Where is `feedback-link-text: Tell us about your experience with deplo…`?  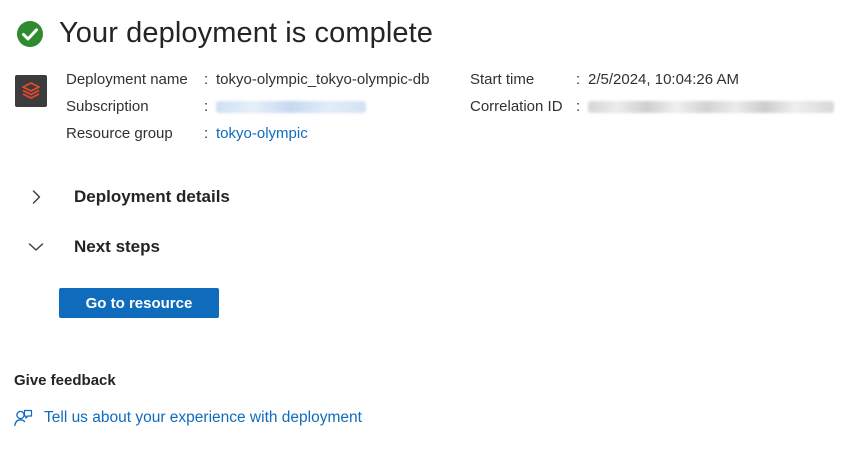 feedback-link-text: Tell us about your experience with deplo… is located at coordinates (203, 417).